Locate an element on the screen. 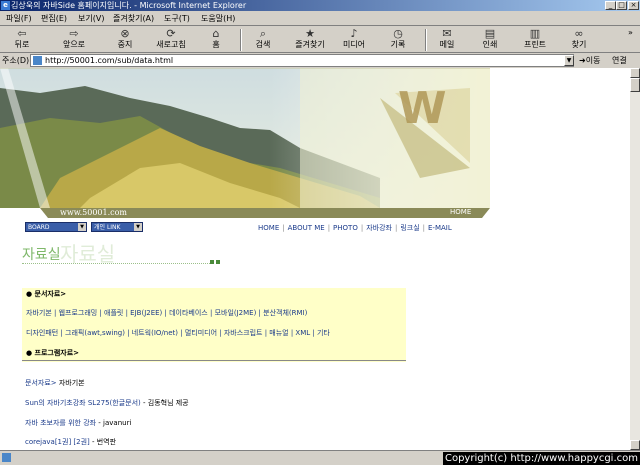 This screenshot has height=465, width=640. mail-button: ✉ 메일 is located at coordinates (447, 40).